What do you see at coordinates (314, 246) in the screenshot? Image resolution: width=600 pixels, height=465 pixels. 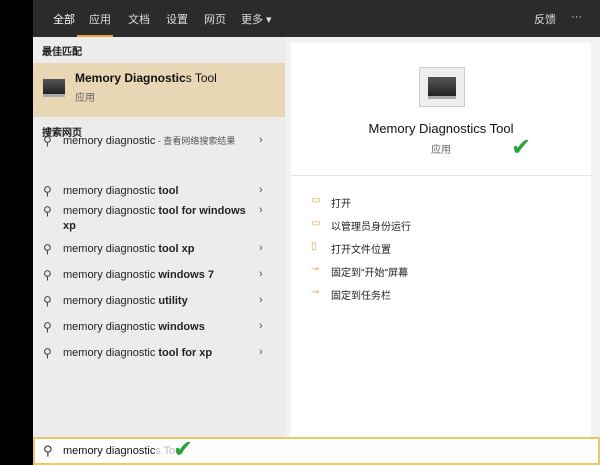 I see `action-icon: ▯` at bounding box center [314, 246].